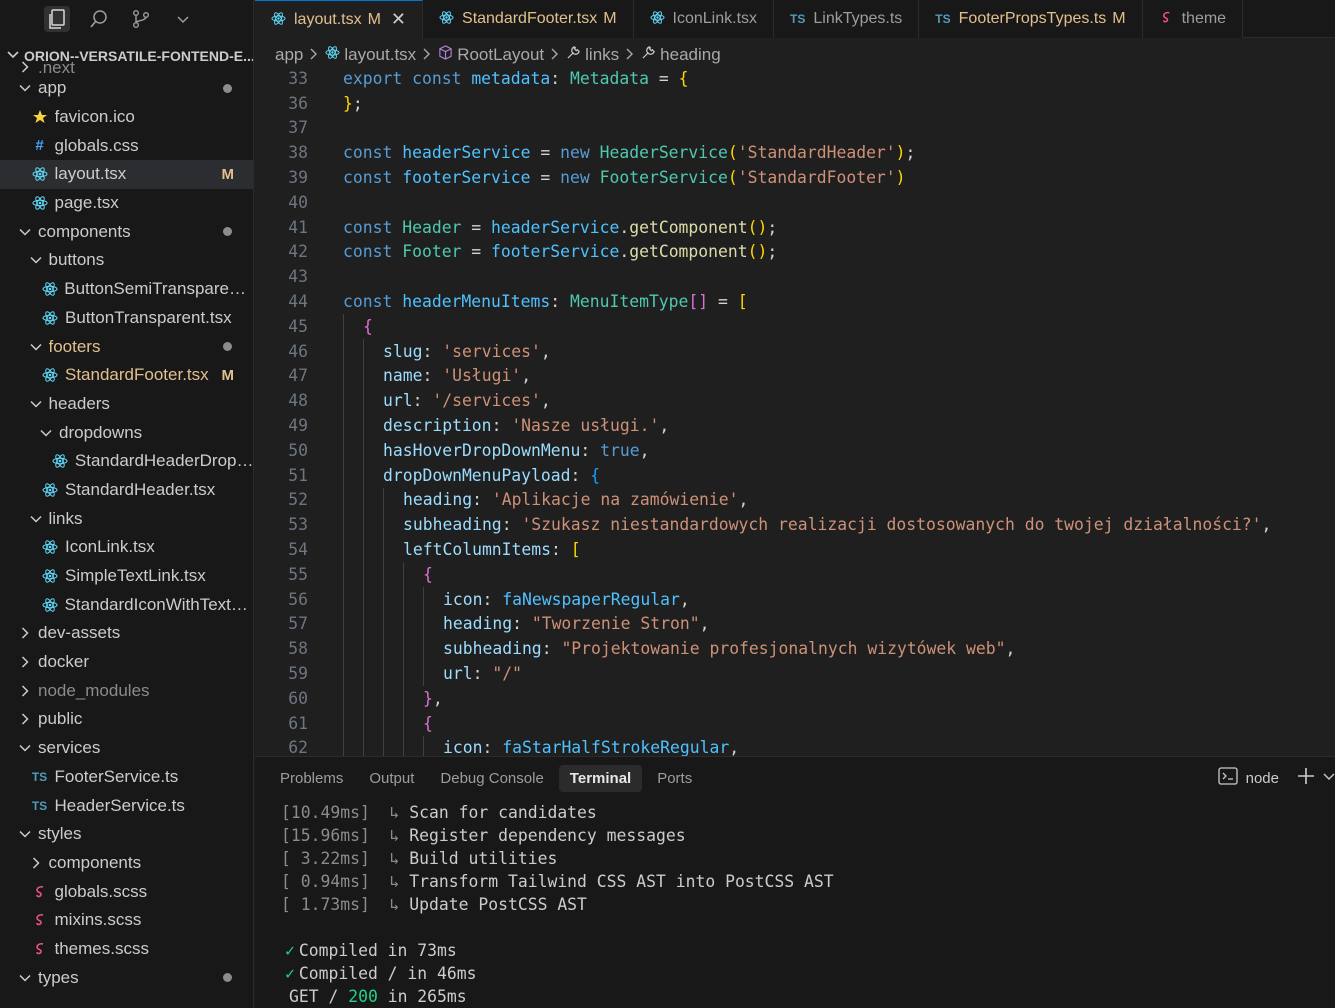  I want to click on code-line: 36};, so click(309, 103).